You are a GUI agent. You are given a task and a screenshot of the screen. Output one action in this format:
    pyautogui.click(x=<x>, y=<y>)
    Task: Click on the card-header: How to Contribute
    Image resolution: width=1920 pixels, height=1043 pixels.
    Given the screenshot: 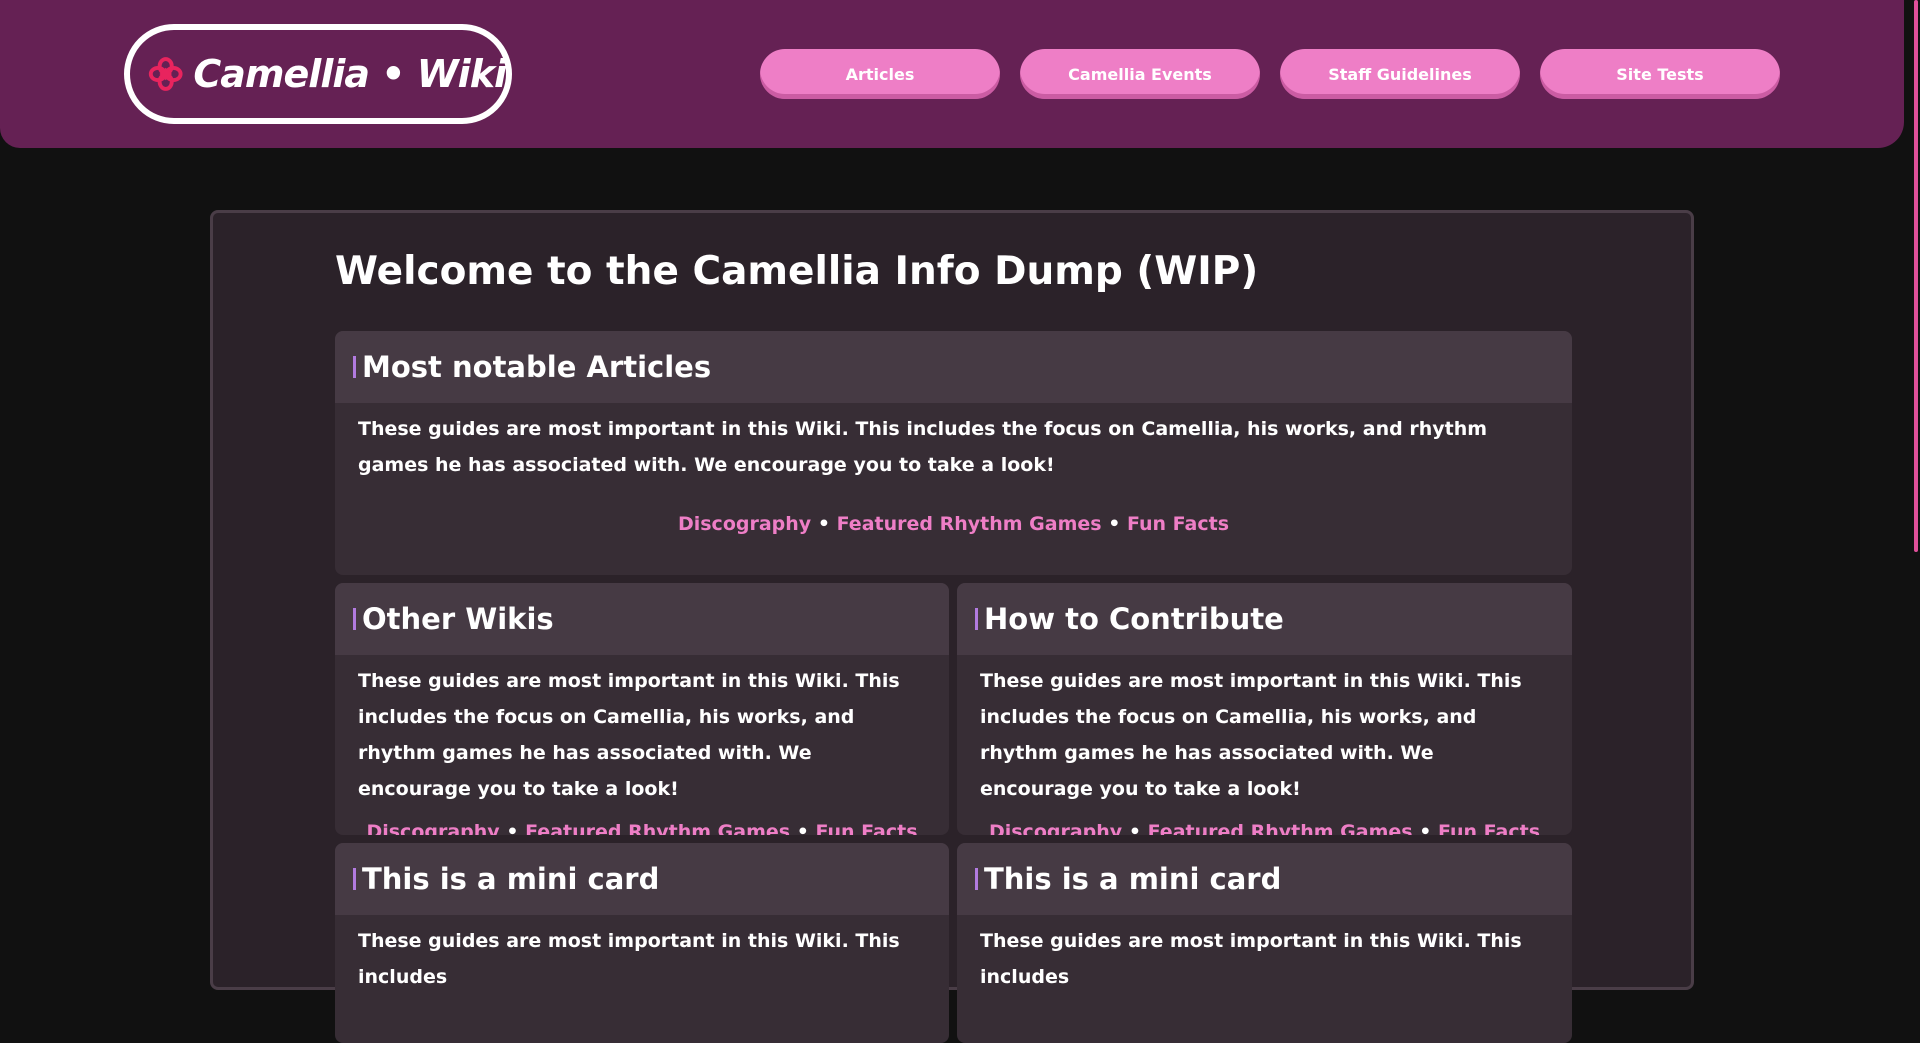 What is the action you would take?
    pyautogui.click(x=1264, y=619)
    